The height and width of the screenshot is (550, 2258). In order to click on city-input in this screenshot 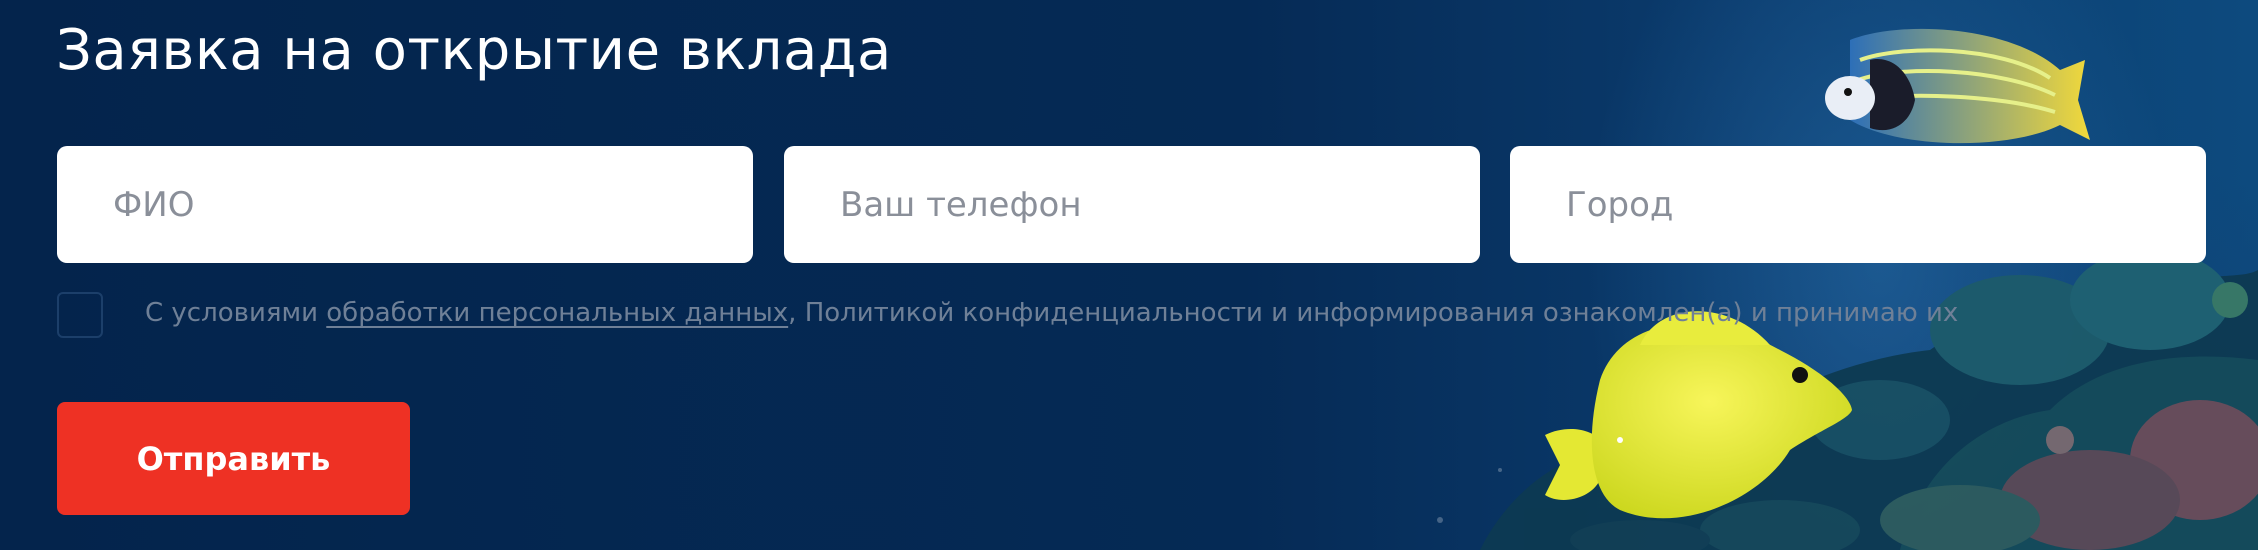, I will do `click(1858, 204)`.